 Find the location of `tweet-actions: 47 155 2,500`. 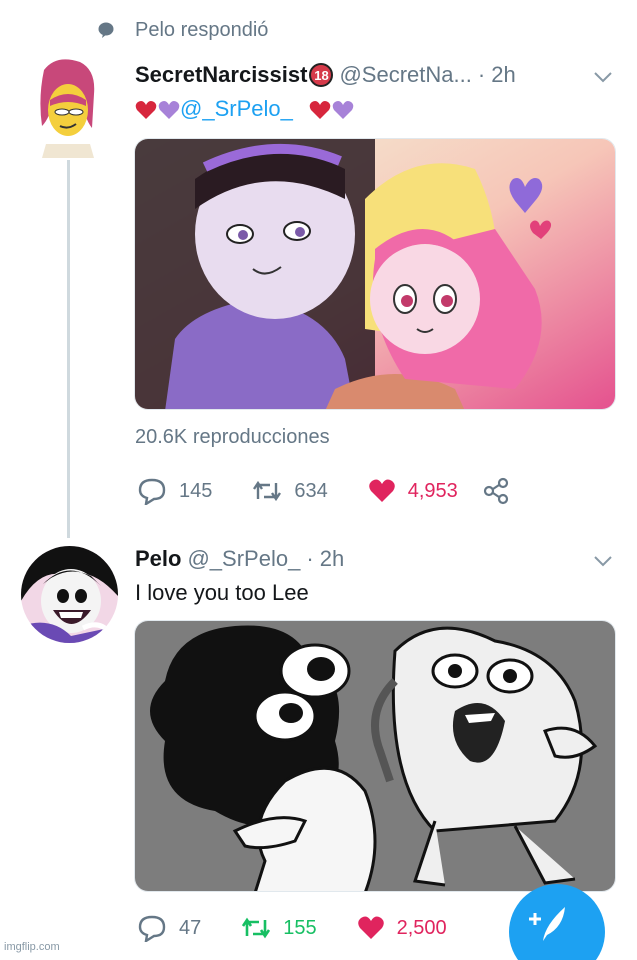

tweet-actions: 47 155 2,500 is located at coordinates (312, 928).